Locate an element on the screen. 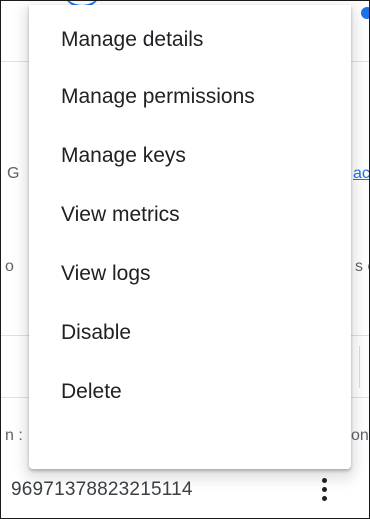  more-vert-icon is located at coordinates (324, 489).